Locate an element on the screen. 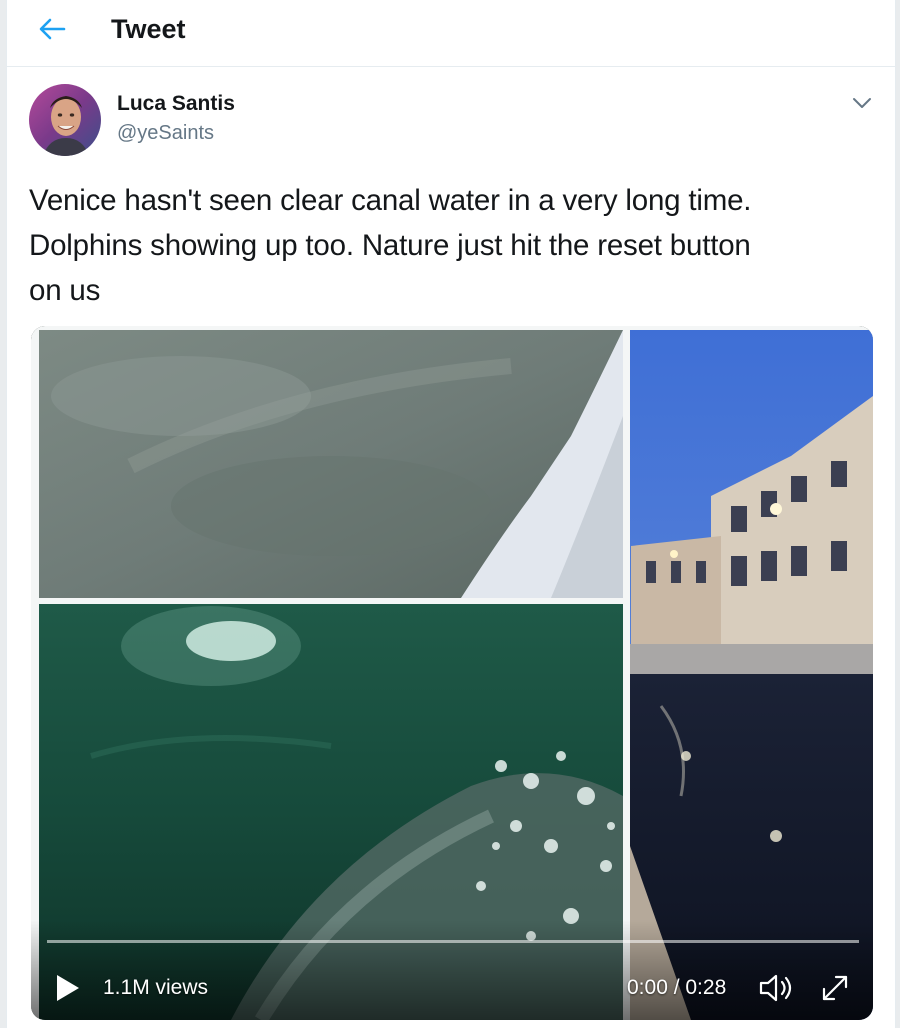  play-button is located at coordinates (68, 988).